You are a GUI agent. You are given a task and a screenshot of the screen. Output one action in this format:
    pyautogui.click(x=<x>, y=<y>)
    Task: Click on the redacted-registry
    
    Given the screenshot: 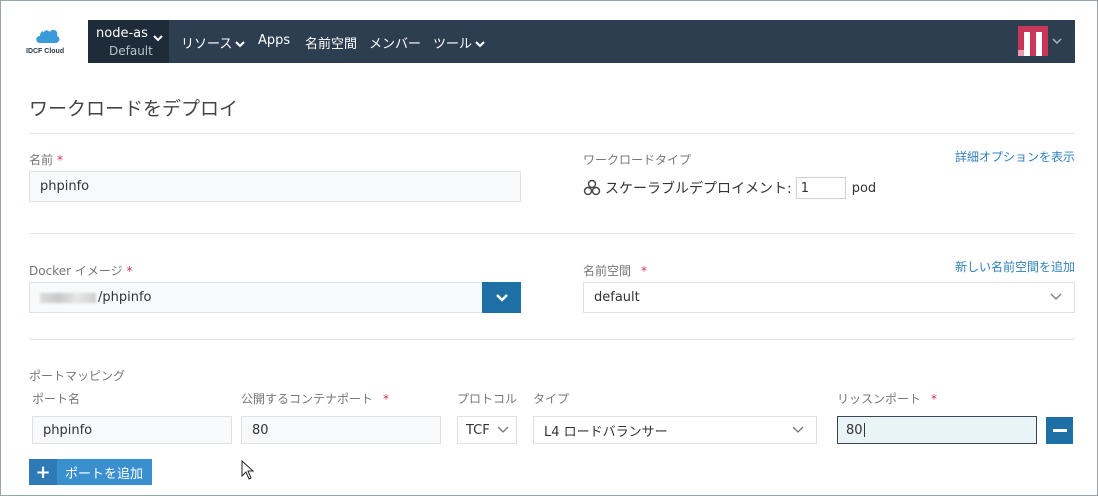 What is the action you would take?
    pyautogui.click(x=68, y=297)
    